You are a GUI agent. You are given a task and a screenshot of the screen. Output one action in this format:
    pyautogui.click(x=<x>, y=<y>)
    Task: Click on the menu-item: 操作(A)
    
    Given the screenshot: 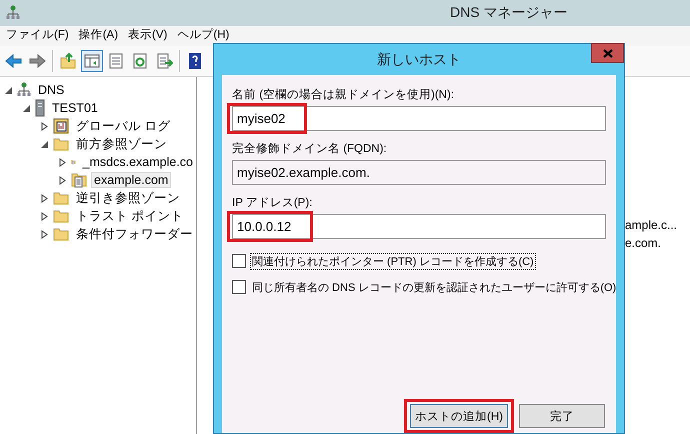 What is the action you would take?
    pyautogui.click(x=98, y=34)
    